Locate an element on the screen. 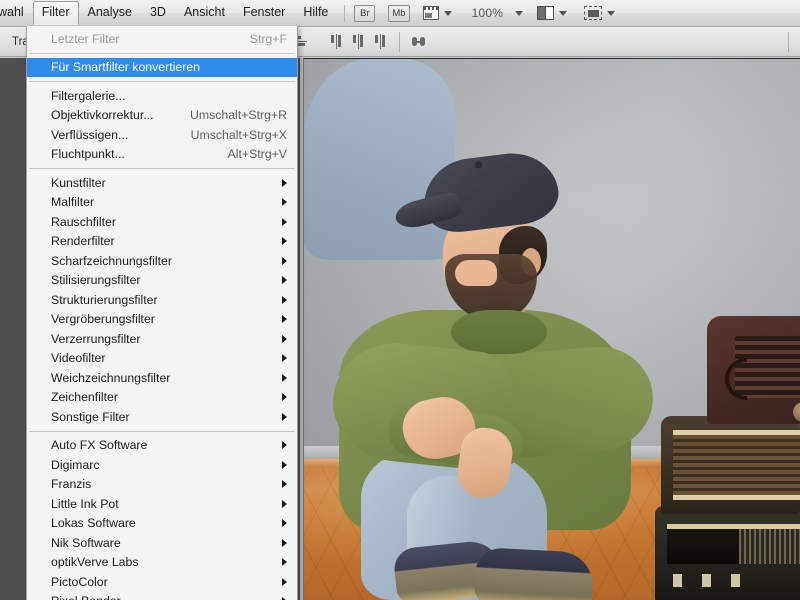 Image resolution: width=800 pixels, height=600 pixels. menu-item-shortcut: Alt+Strg+V is located at coordinates (257, 154).